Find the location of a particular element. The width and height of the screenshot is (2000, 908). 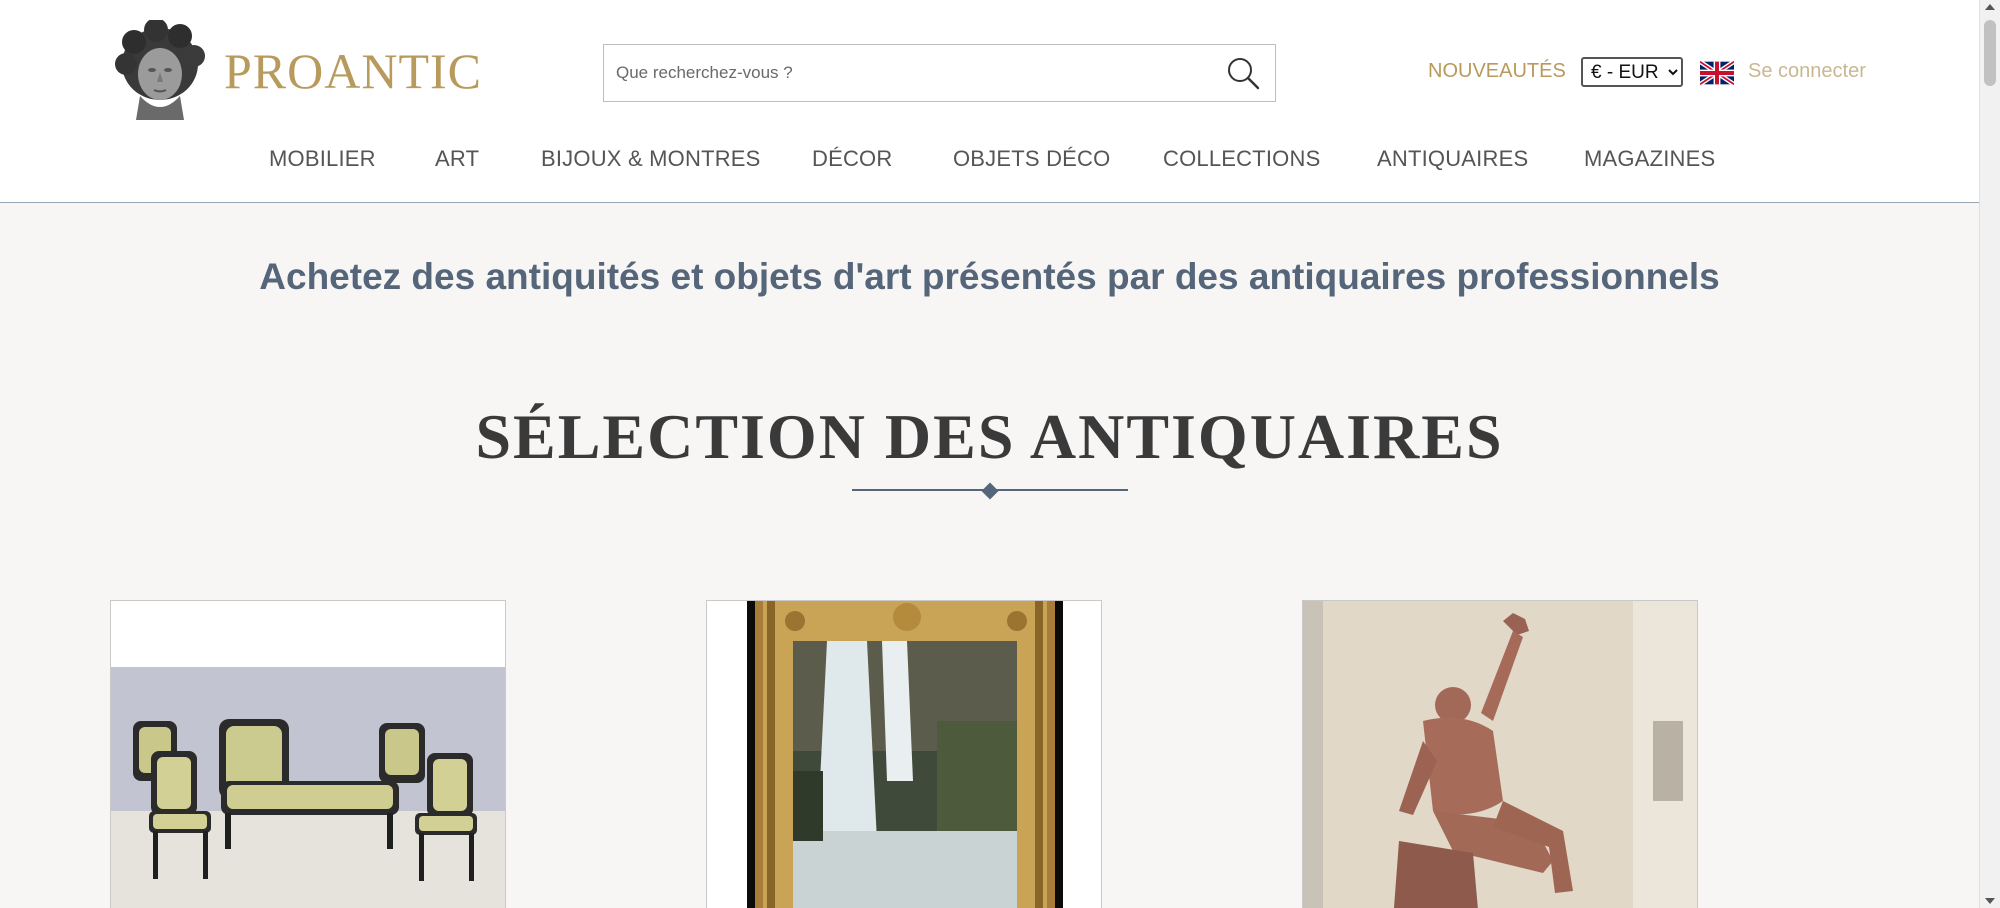

section-title: SÉLECTION DES ANTIQUAIRES is located at coordinates (989, 436).